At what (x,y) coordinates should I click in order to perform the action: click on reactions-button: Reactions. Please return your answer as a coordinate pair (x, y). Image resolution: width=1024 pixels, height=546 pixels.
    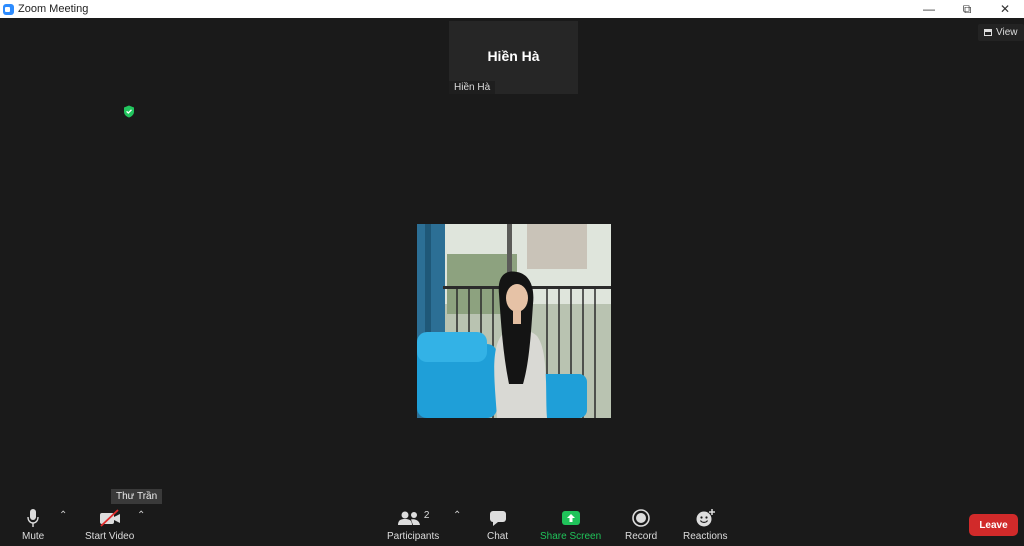
    Looking at the image, I should click on (705, 524).